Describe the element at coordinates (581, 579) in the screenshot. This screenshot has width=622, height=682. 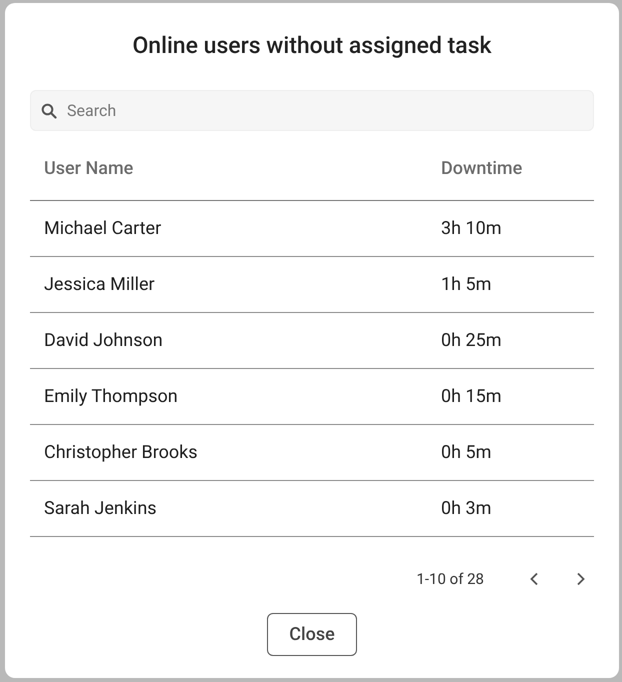
I see `chevron-right-icon` at that location.